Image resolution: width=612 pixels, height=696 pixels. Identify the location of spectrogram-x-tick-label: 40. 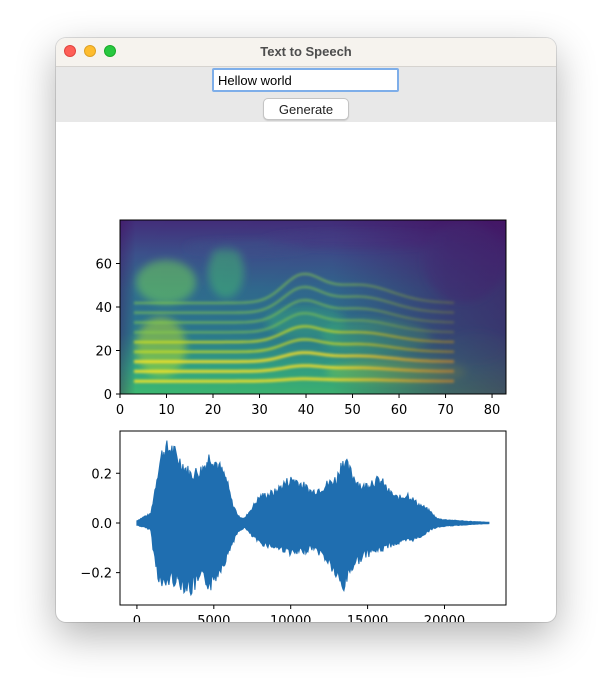
(306, 410).